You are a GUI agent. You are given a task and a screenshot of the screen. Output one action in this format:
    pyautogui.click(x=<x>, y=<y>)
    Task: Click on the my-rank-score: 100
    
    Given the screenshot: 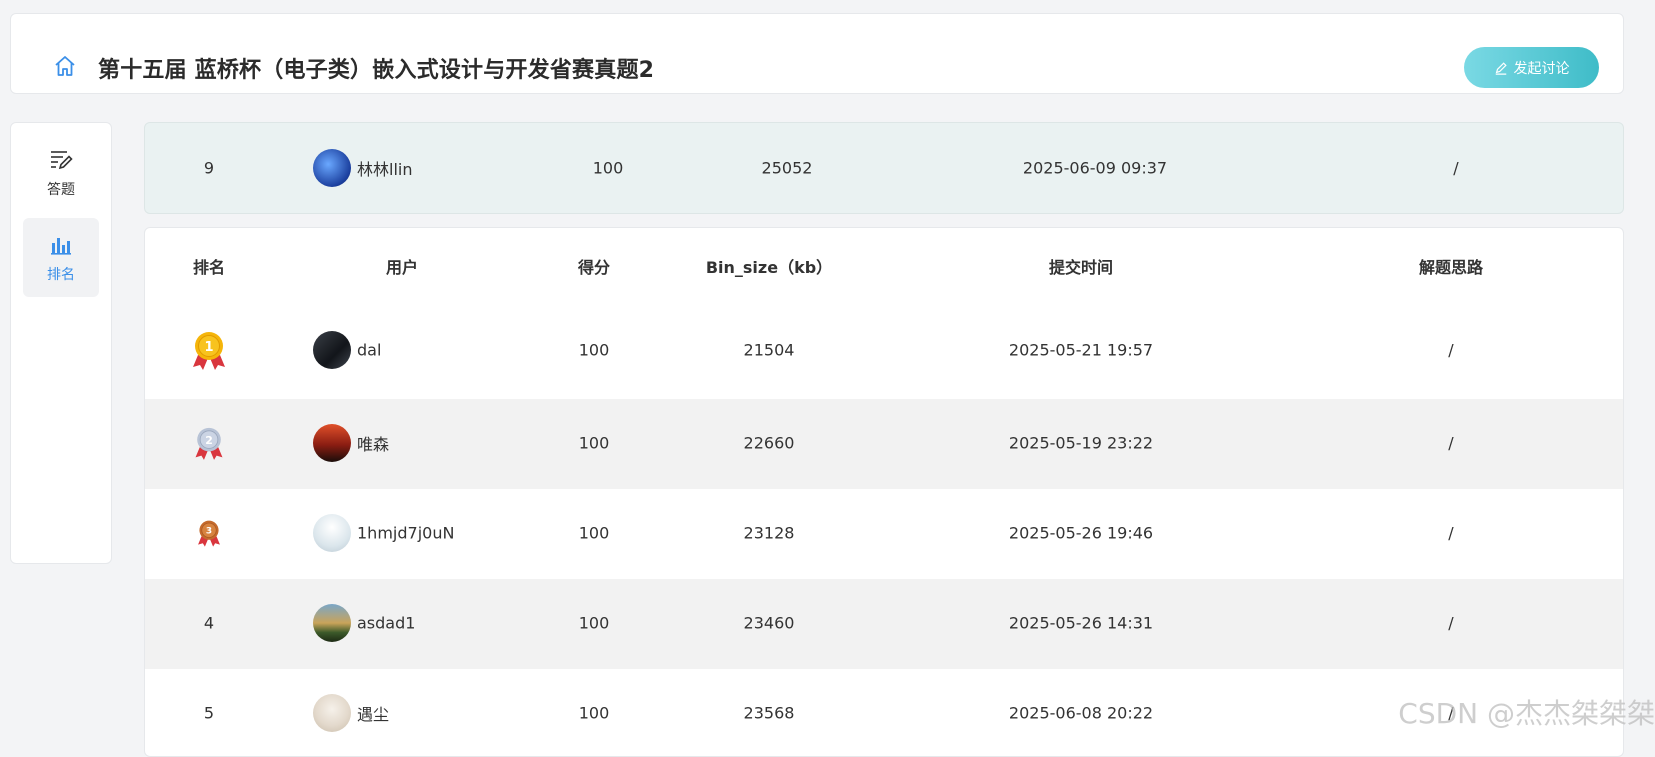 What is the action you would take?
    pyautogui.click(x=608, y=168)
    